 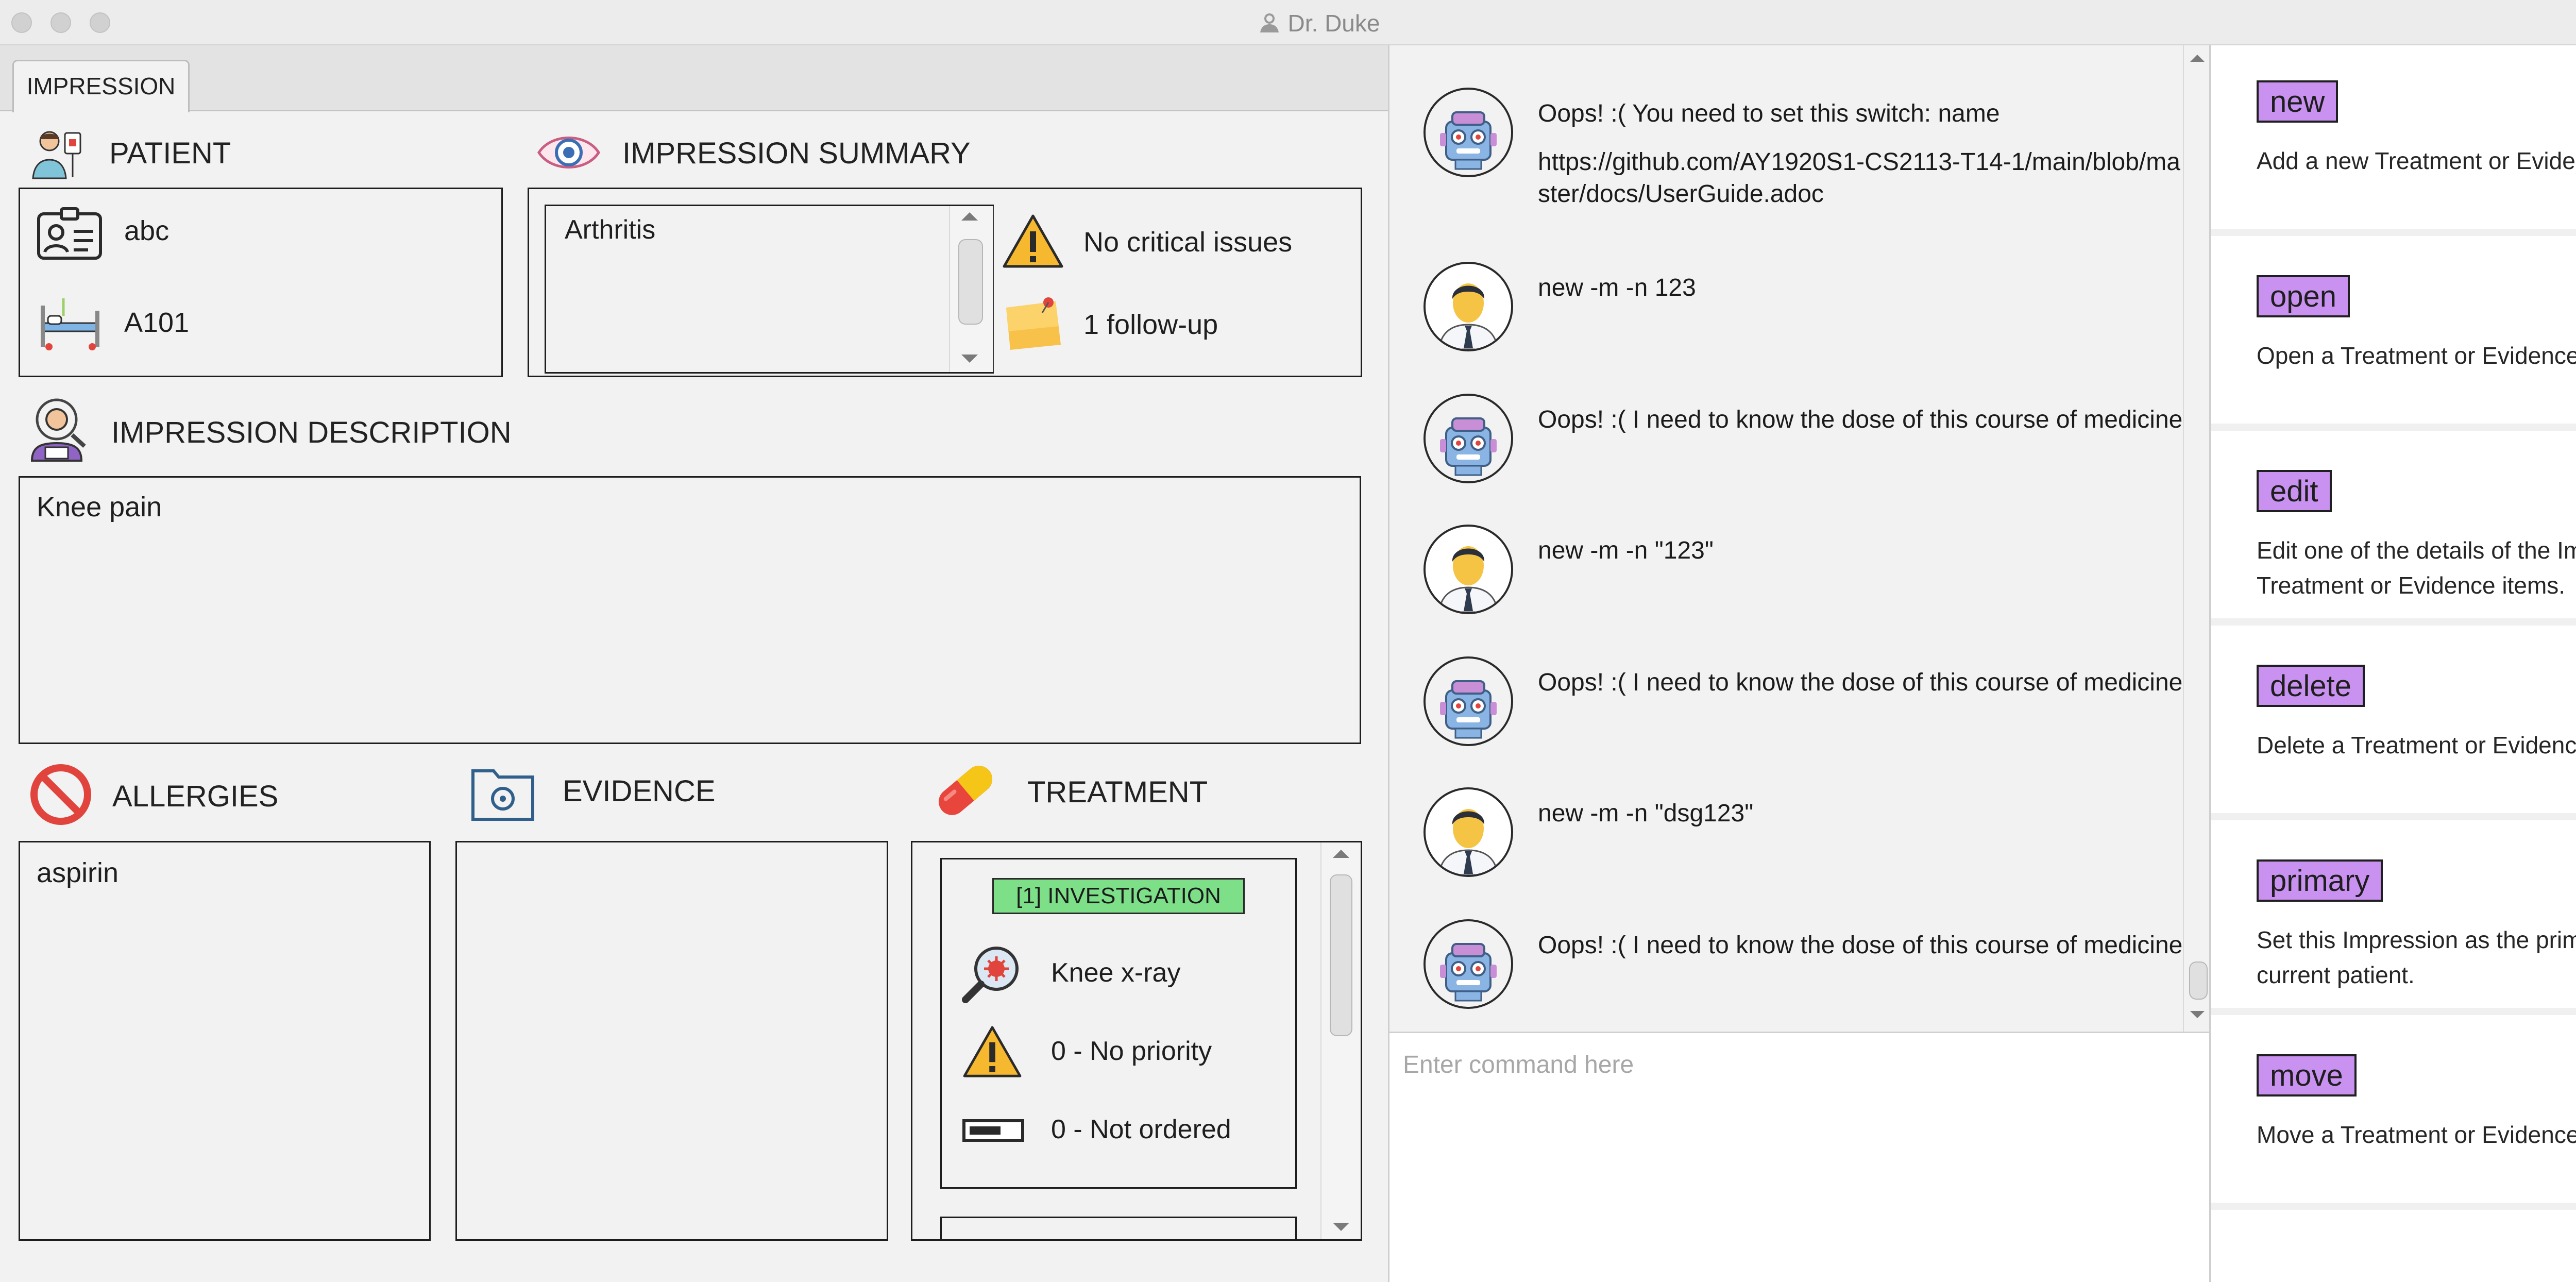 I want to click on tab-bar: IMPRESSION, so click(x=694, y=78).